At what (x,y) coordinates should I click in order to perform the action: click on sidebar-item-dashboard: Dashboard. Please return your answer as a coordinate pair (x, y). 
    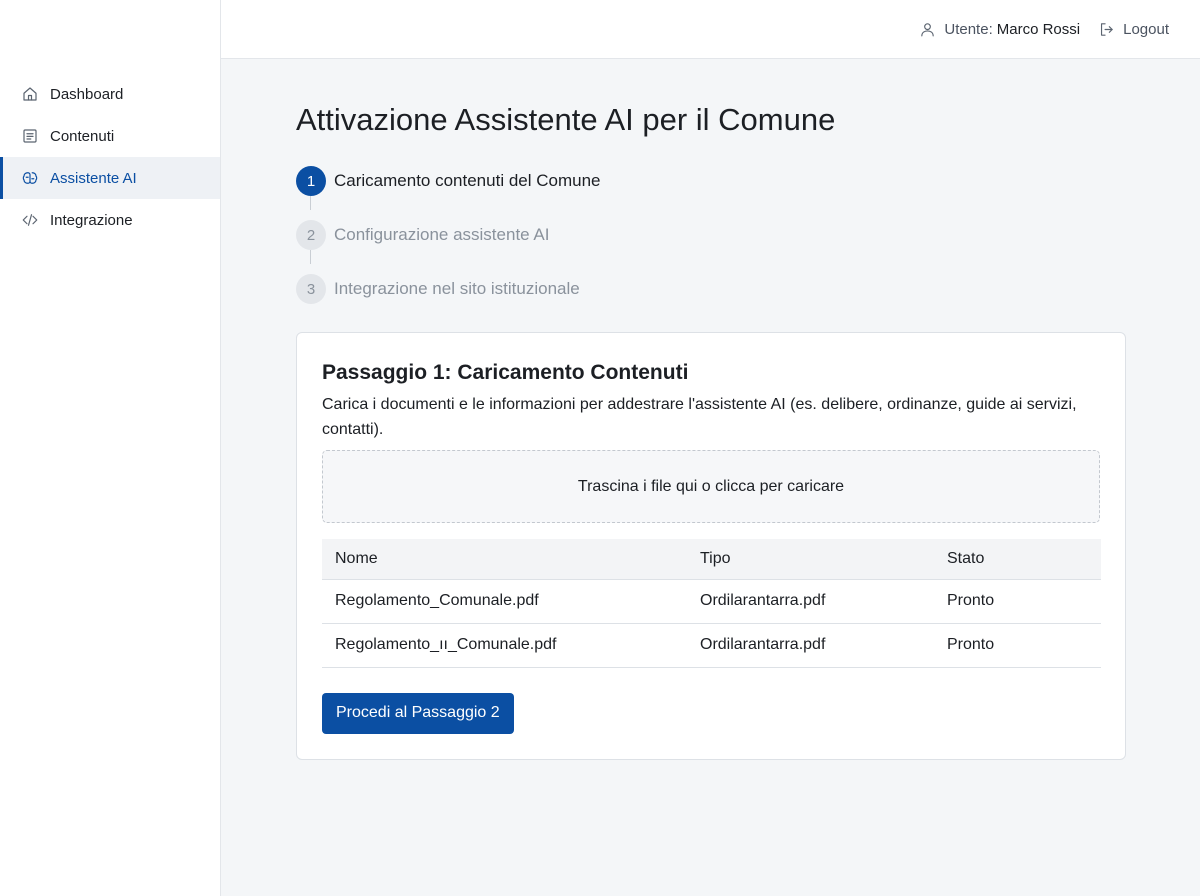
    Looking at the image, I should click on (110, 94).